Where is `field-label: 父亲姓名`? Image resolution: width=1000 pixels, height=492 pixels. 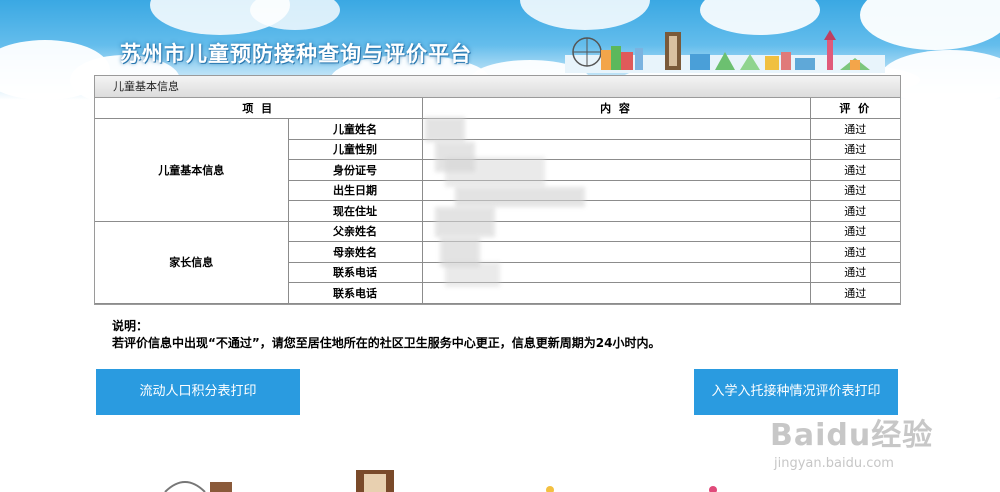
field-label: 父亲姓名 is located at coordinates (355, 231).